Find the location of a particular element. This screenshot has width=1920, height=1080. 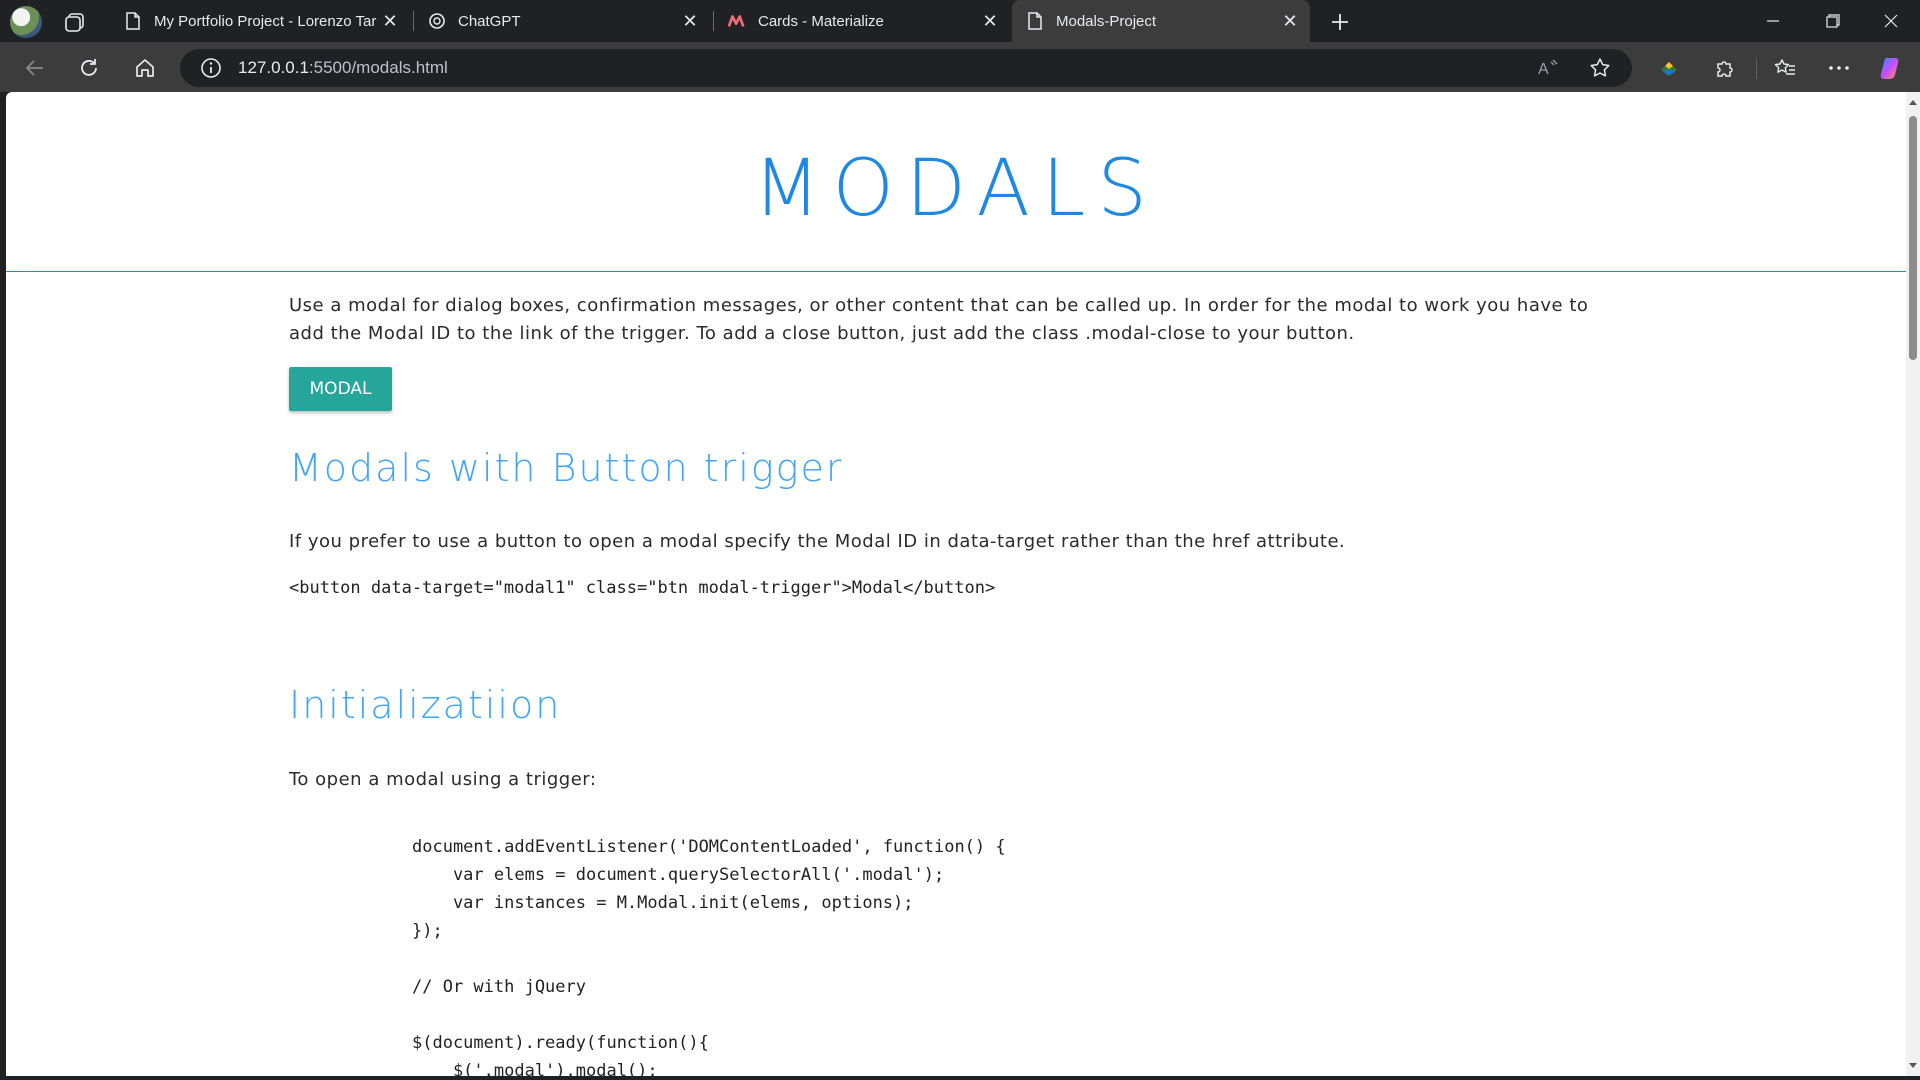

initialization-paragraph: To open a modal using a trigger: is located at coordinates (443, 779).